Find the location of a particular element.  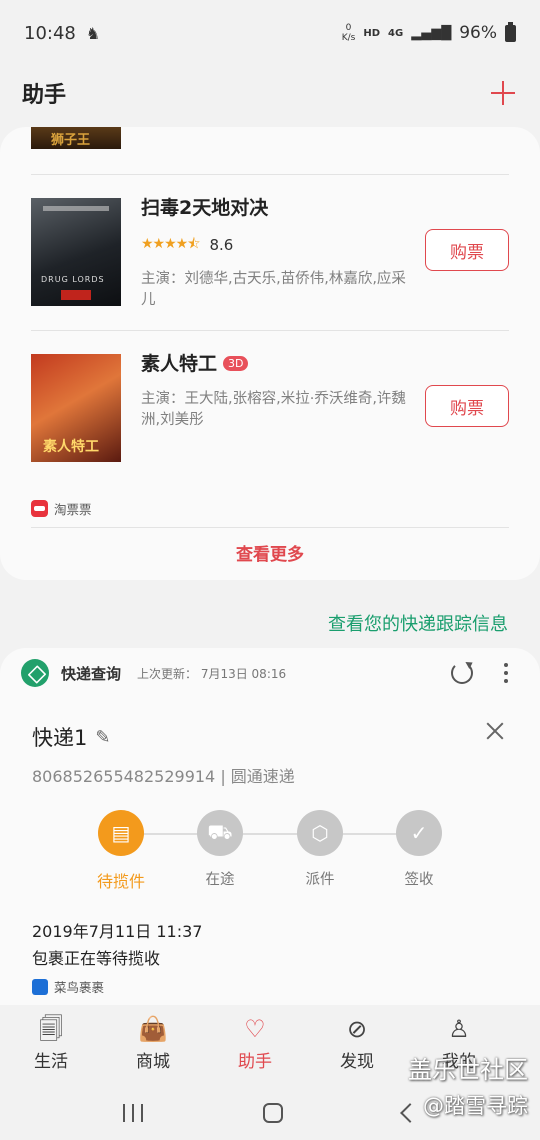

last-updated: 上次更新： 7月13日 08:16 is located at coordinates (212, 673).